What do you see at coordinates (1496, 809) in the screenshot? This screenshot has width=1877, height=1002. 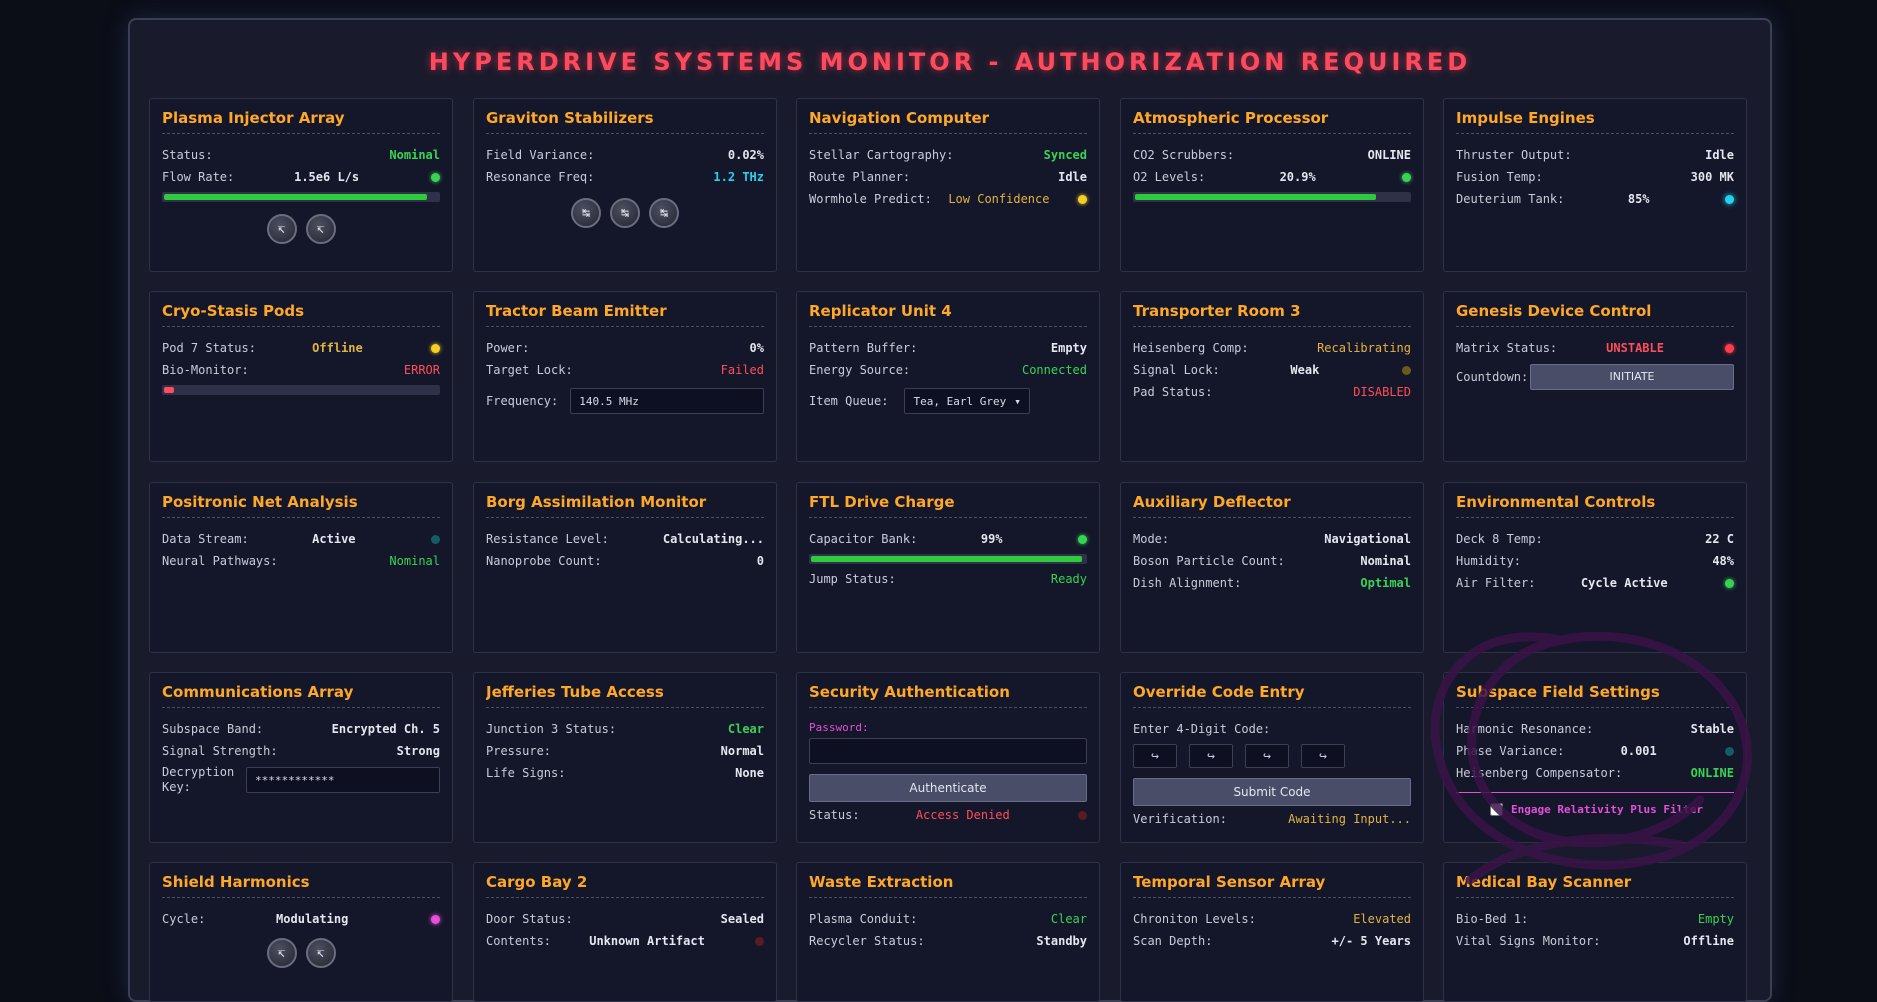 I see `relativity-filter-checkbox` at bounding box center [1496, 809].